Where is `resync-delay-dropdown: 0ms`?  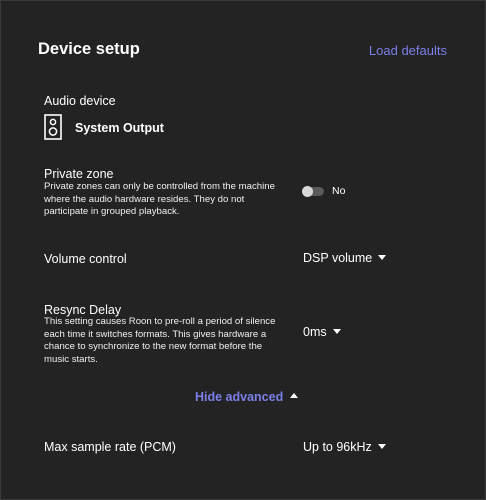
resync-delay-dropdown: 0ms is located at coordinates (322, 332).